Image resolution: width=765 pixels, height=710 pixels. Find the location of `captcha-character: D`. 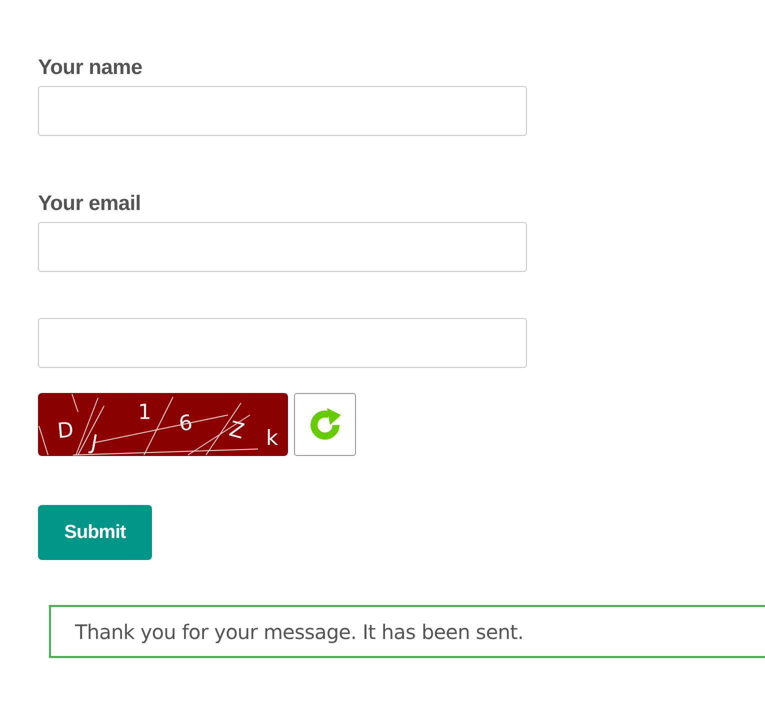

captcha-character: D is located at coordinates (65, 430).